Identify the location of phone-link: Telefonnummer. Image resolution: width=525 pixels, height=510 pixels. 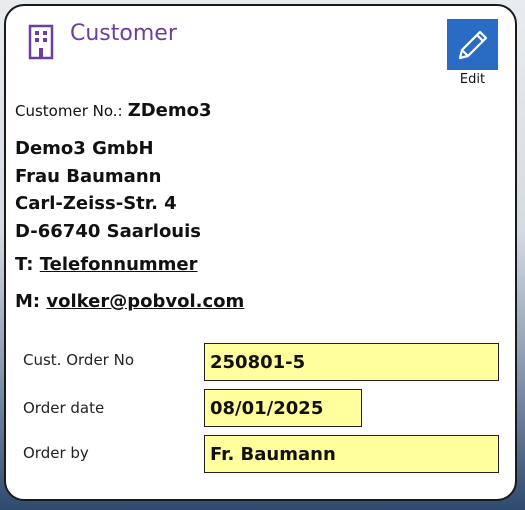
(119, 264).